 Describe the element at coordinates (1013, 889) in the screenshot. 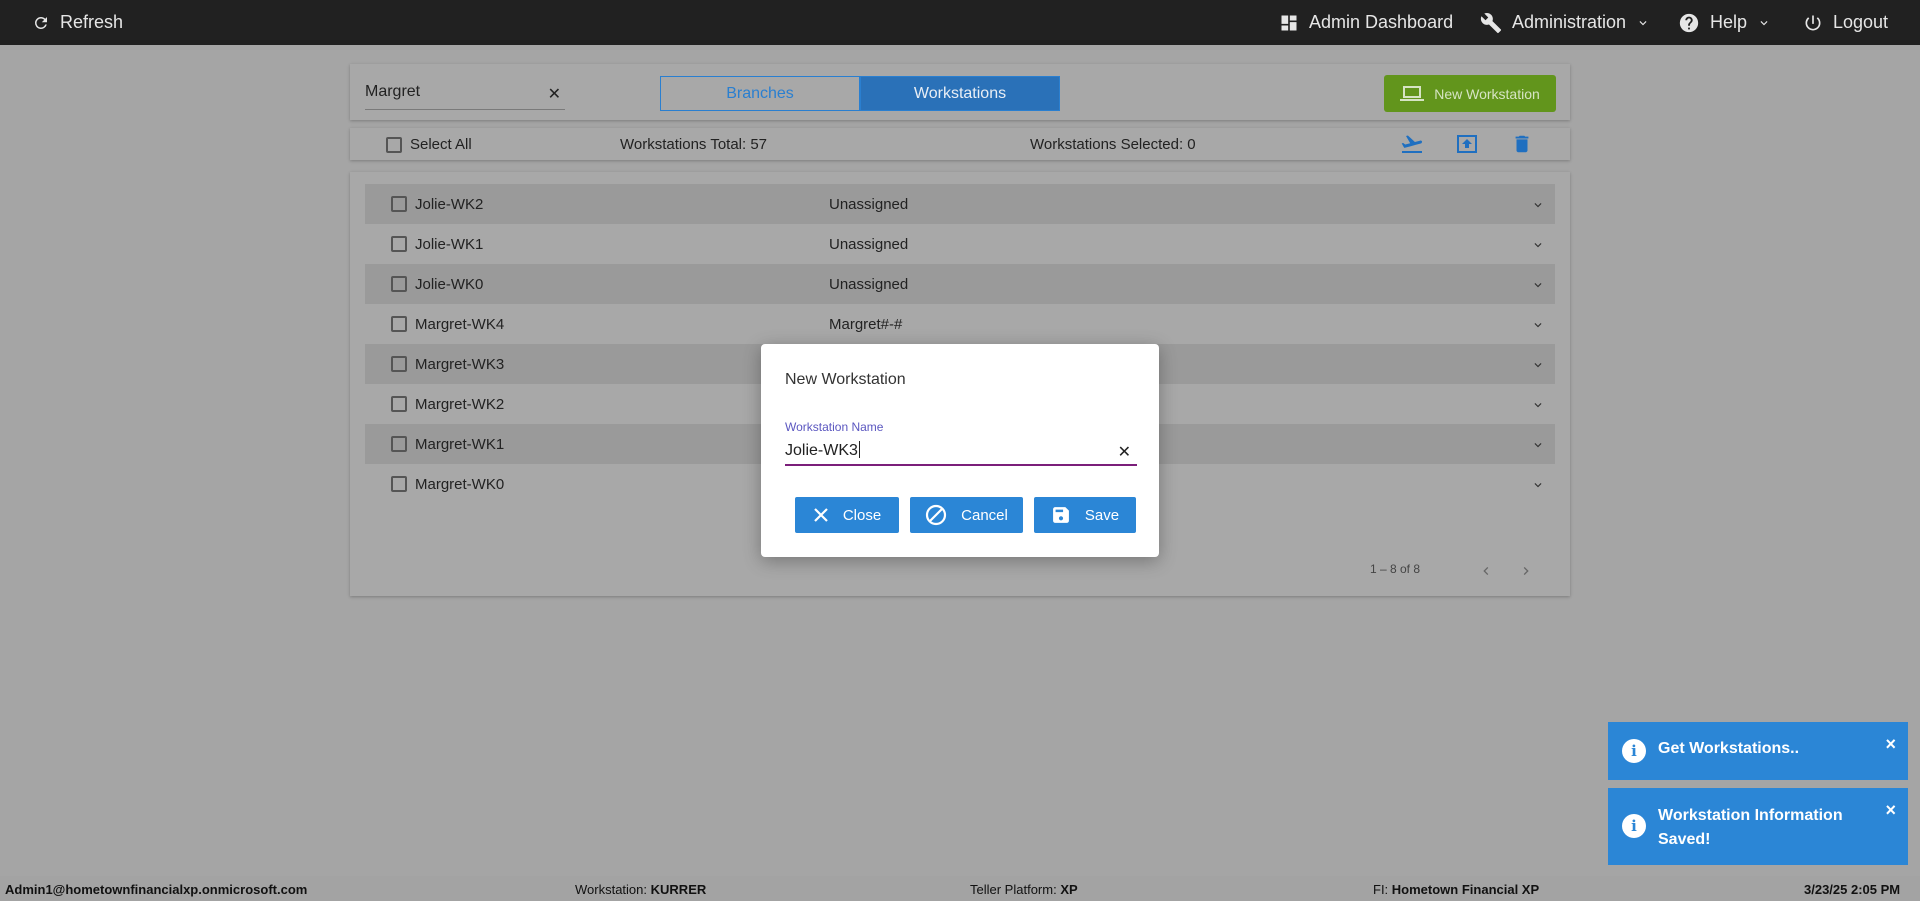

I see `teller-platform-label: Teller Platform:` at that location.